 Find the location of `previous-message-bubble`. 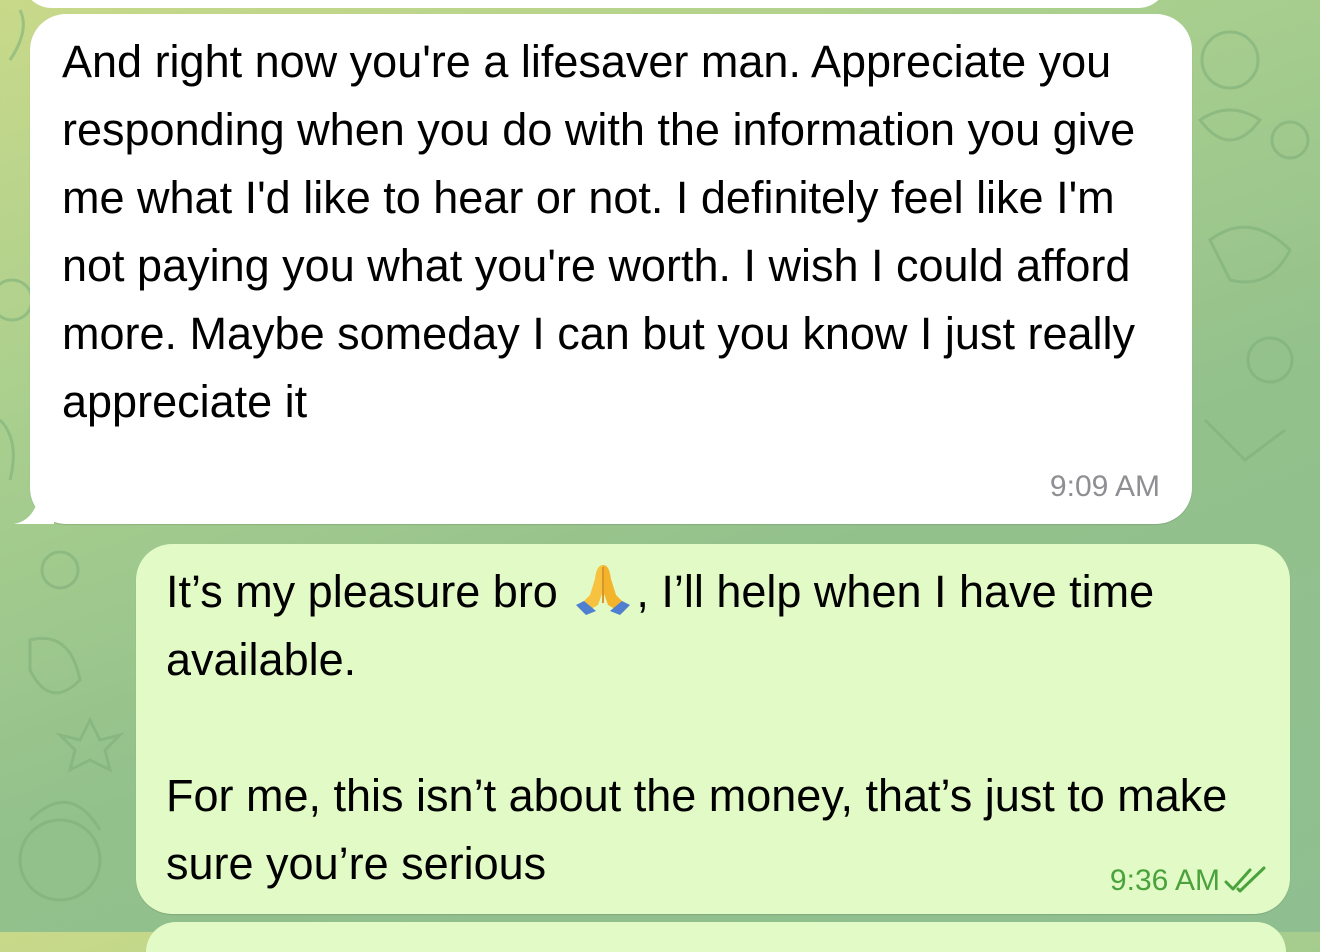

previous-message-bubble is located at coordinates (595, 4).